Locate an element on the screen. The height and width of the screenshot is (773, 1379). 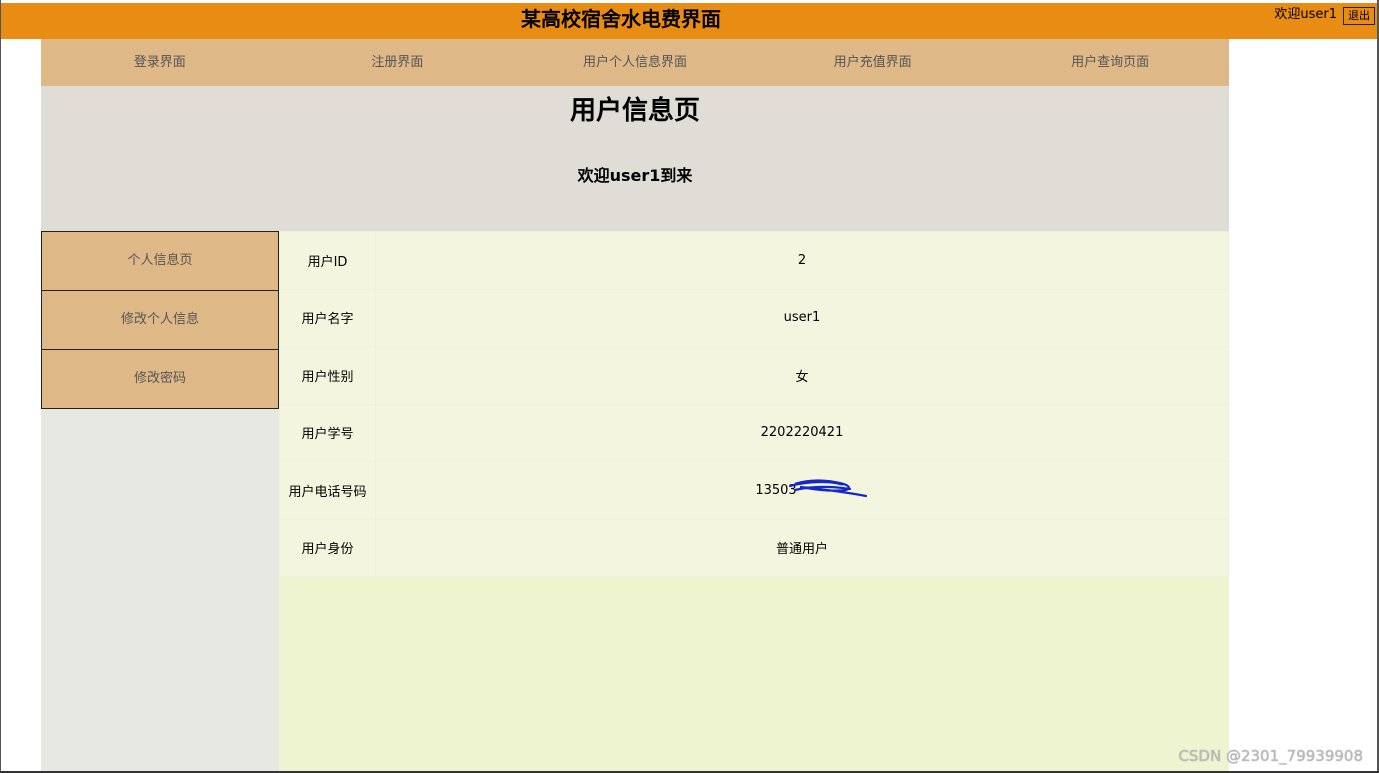
table-row: 用户名字 user1 is located at coordinates (754, 317).